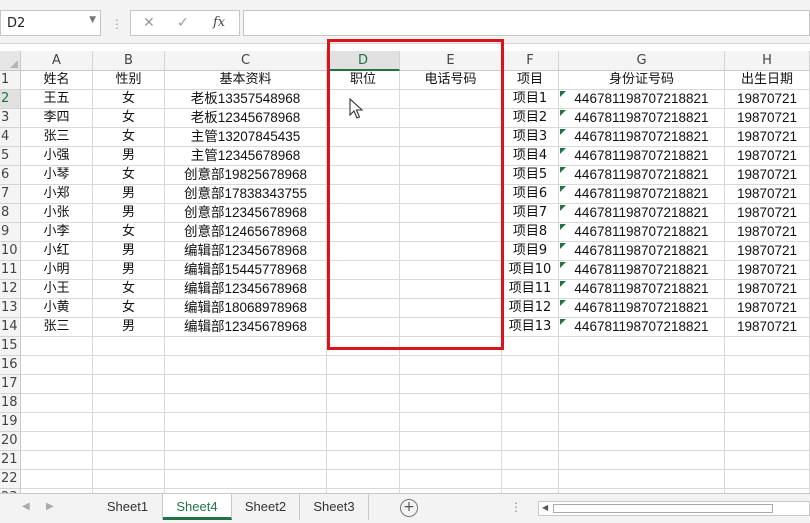 This screenshot has height=523, width=810. Describe the element at coordinates (57, 365) in the screenshot. I see `cell-a16` at that location.